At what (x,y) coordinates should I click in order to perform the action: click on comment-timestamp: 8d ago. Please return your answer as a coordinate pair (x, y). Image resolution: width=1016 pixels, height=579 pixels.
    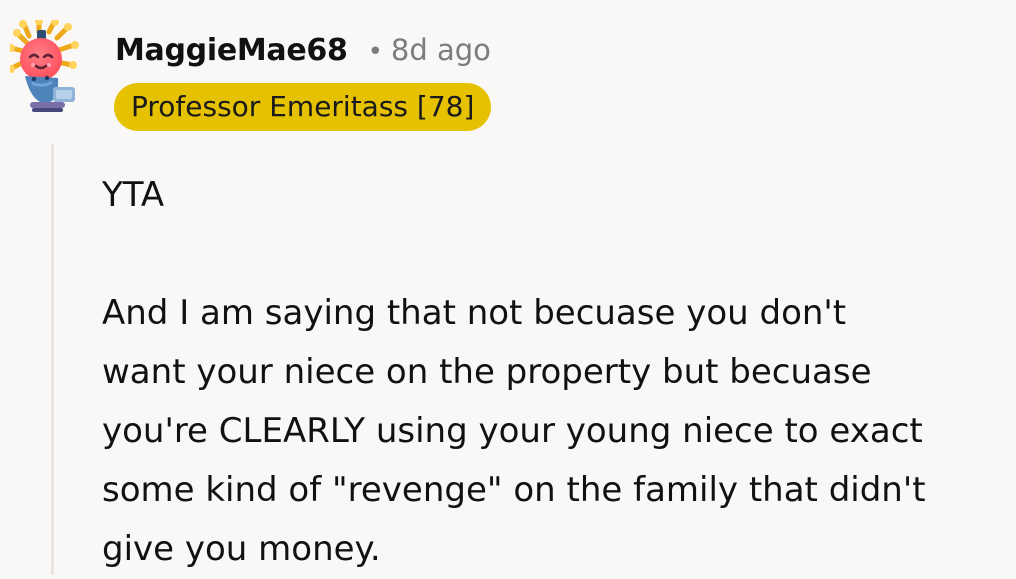
    Looking at the image, I should click on (441, 50).